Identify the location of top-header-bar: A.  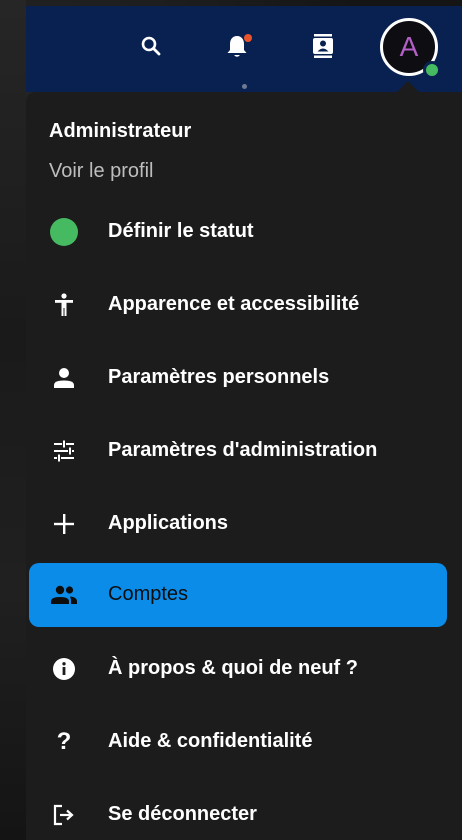
(244, 49).